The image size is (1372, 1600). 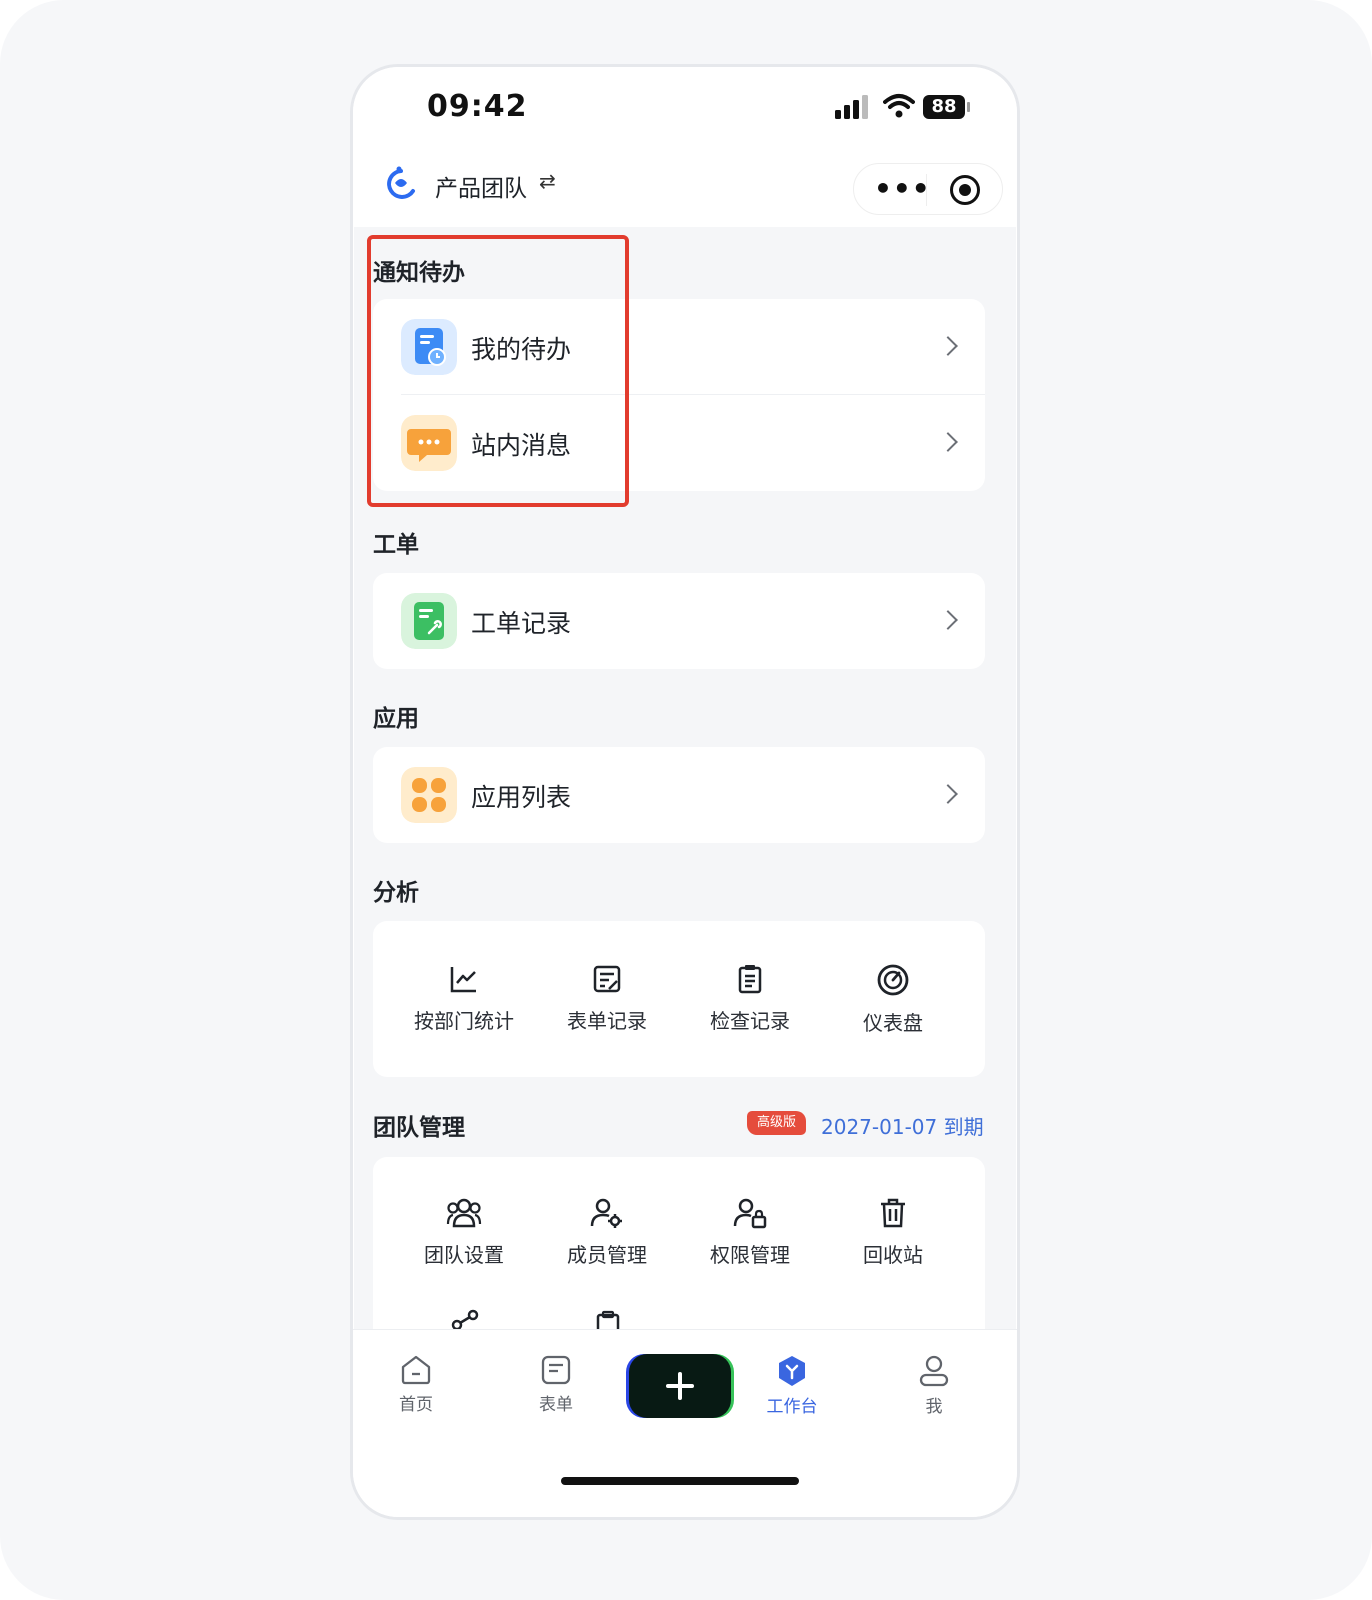 What do you see at coordinates (463, 980) in the screenshot?
I see `line-chart-icon` at bounding box center [463, 980].